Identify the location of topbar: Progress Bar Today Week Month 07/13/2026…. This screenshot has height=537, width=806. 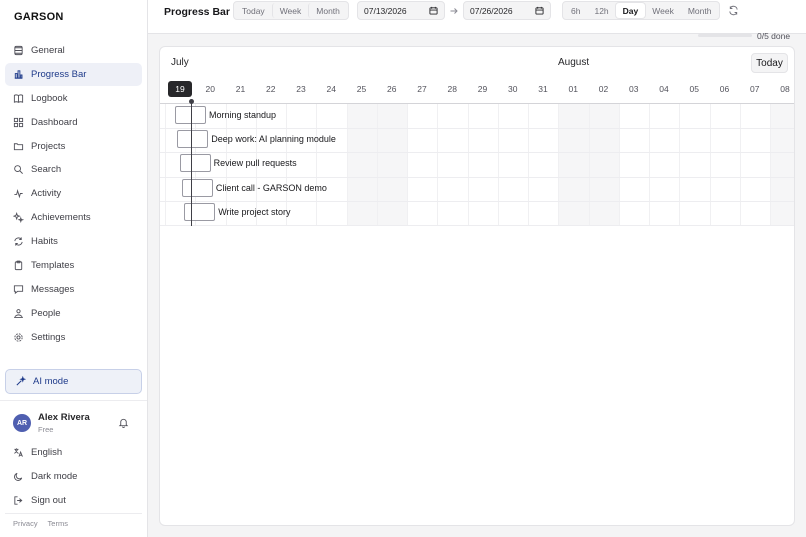
(477, 17).